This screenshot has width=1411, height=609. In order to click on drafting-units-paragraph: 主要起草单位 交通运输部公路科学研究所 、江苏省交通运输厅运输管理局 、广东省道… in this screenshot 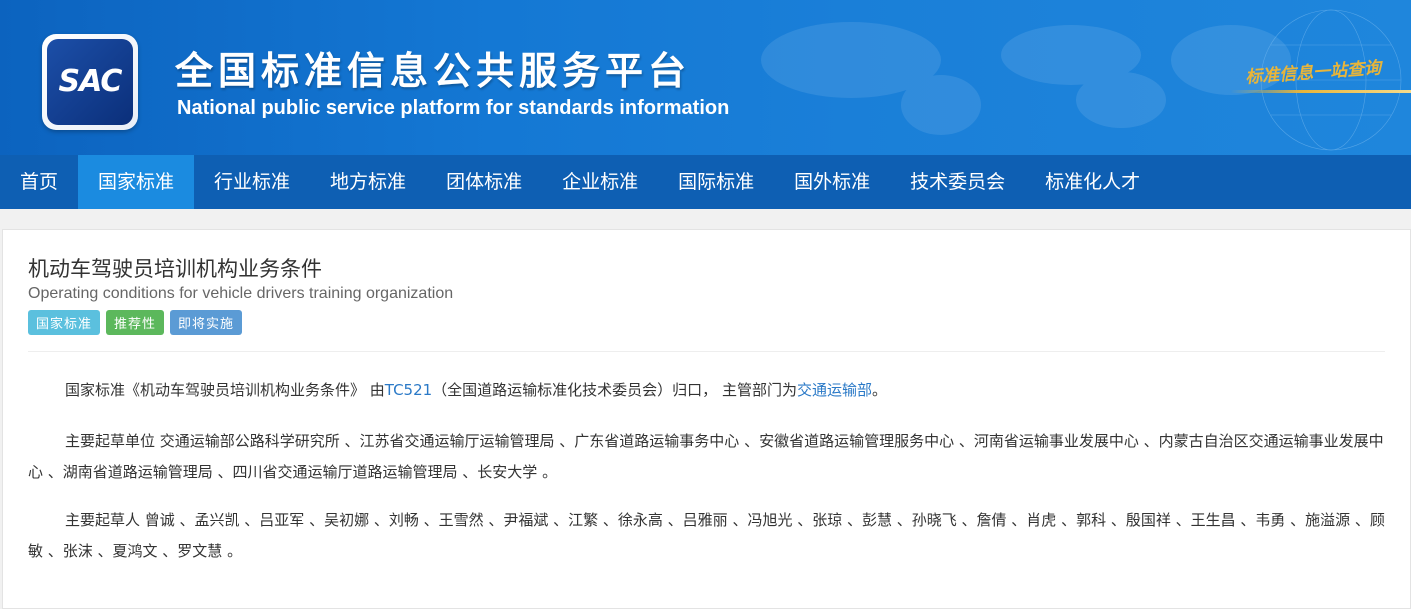, I will do `click(706, 456)`.